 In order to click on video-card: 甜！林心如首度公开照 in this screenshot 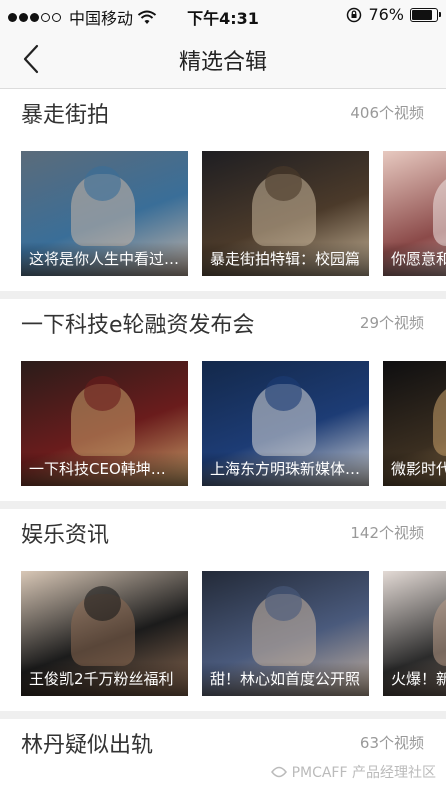, I will do `click(285, 633)`.